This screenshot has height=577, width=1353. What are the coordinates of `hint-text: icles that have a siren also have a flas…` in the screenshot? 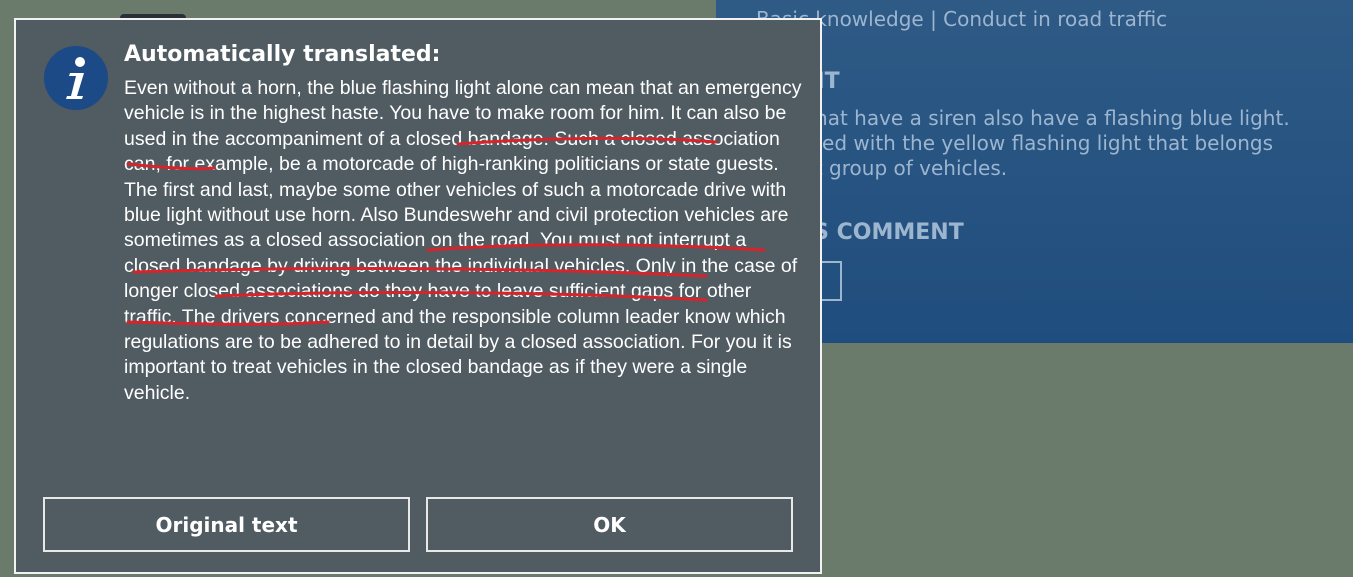 It's located at (1023, 143).